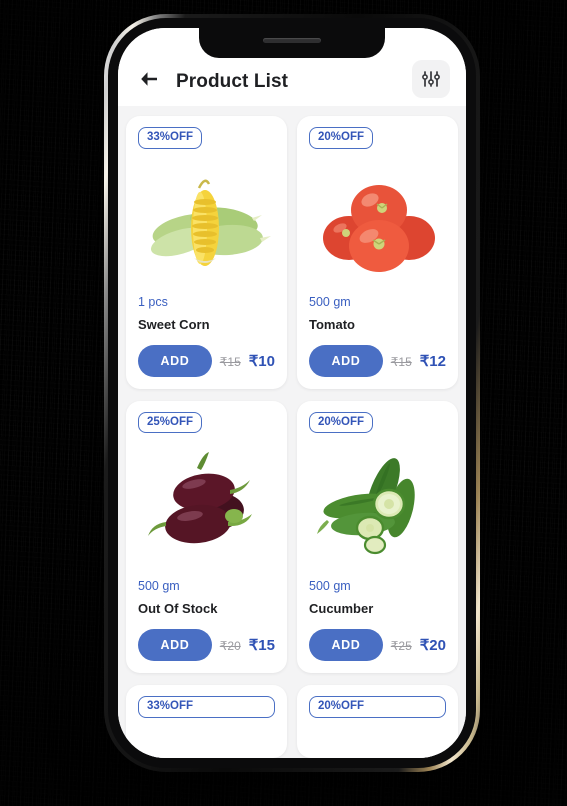  Describe the element at coordinates (178, 608) in the screenshot. I see `product-name: Out Of Stock` at that location.